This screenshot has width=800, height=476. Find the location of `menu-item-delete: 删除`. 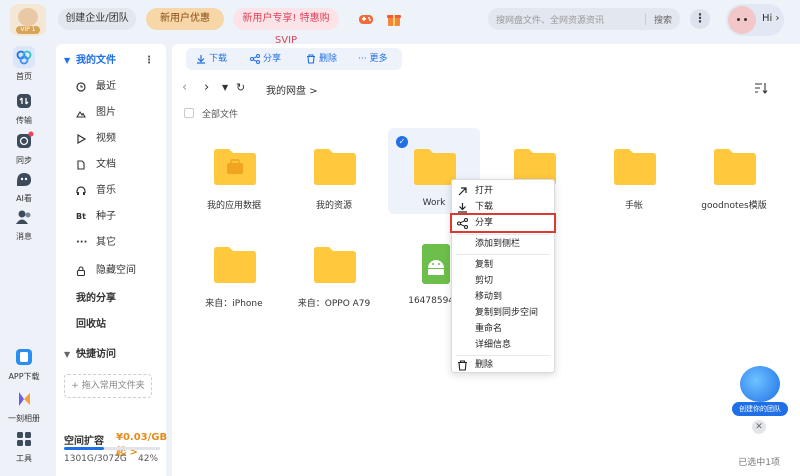

menu-item-delete: 删除 is located at coordinates (503, 365).